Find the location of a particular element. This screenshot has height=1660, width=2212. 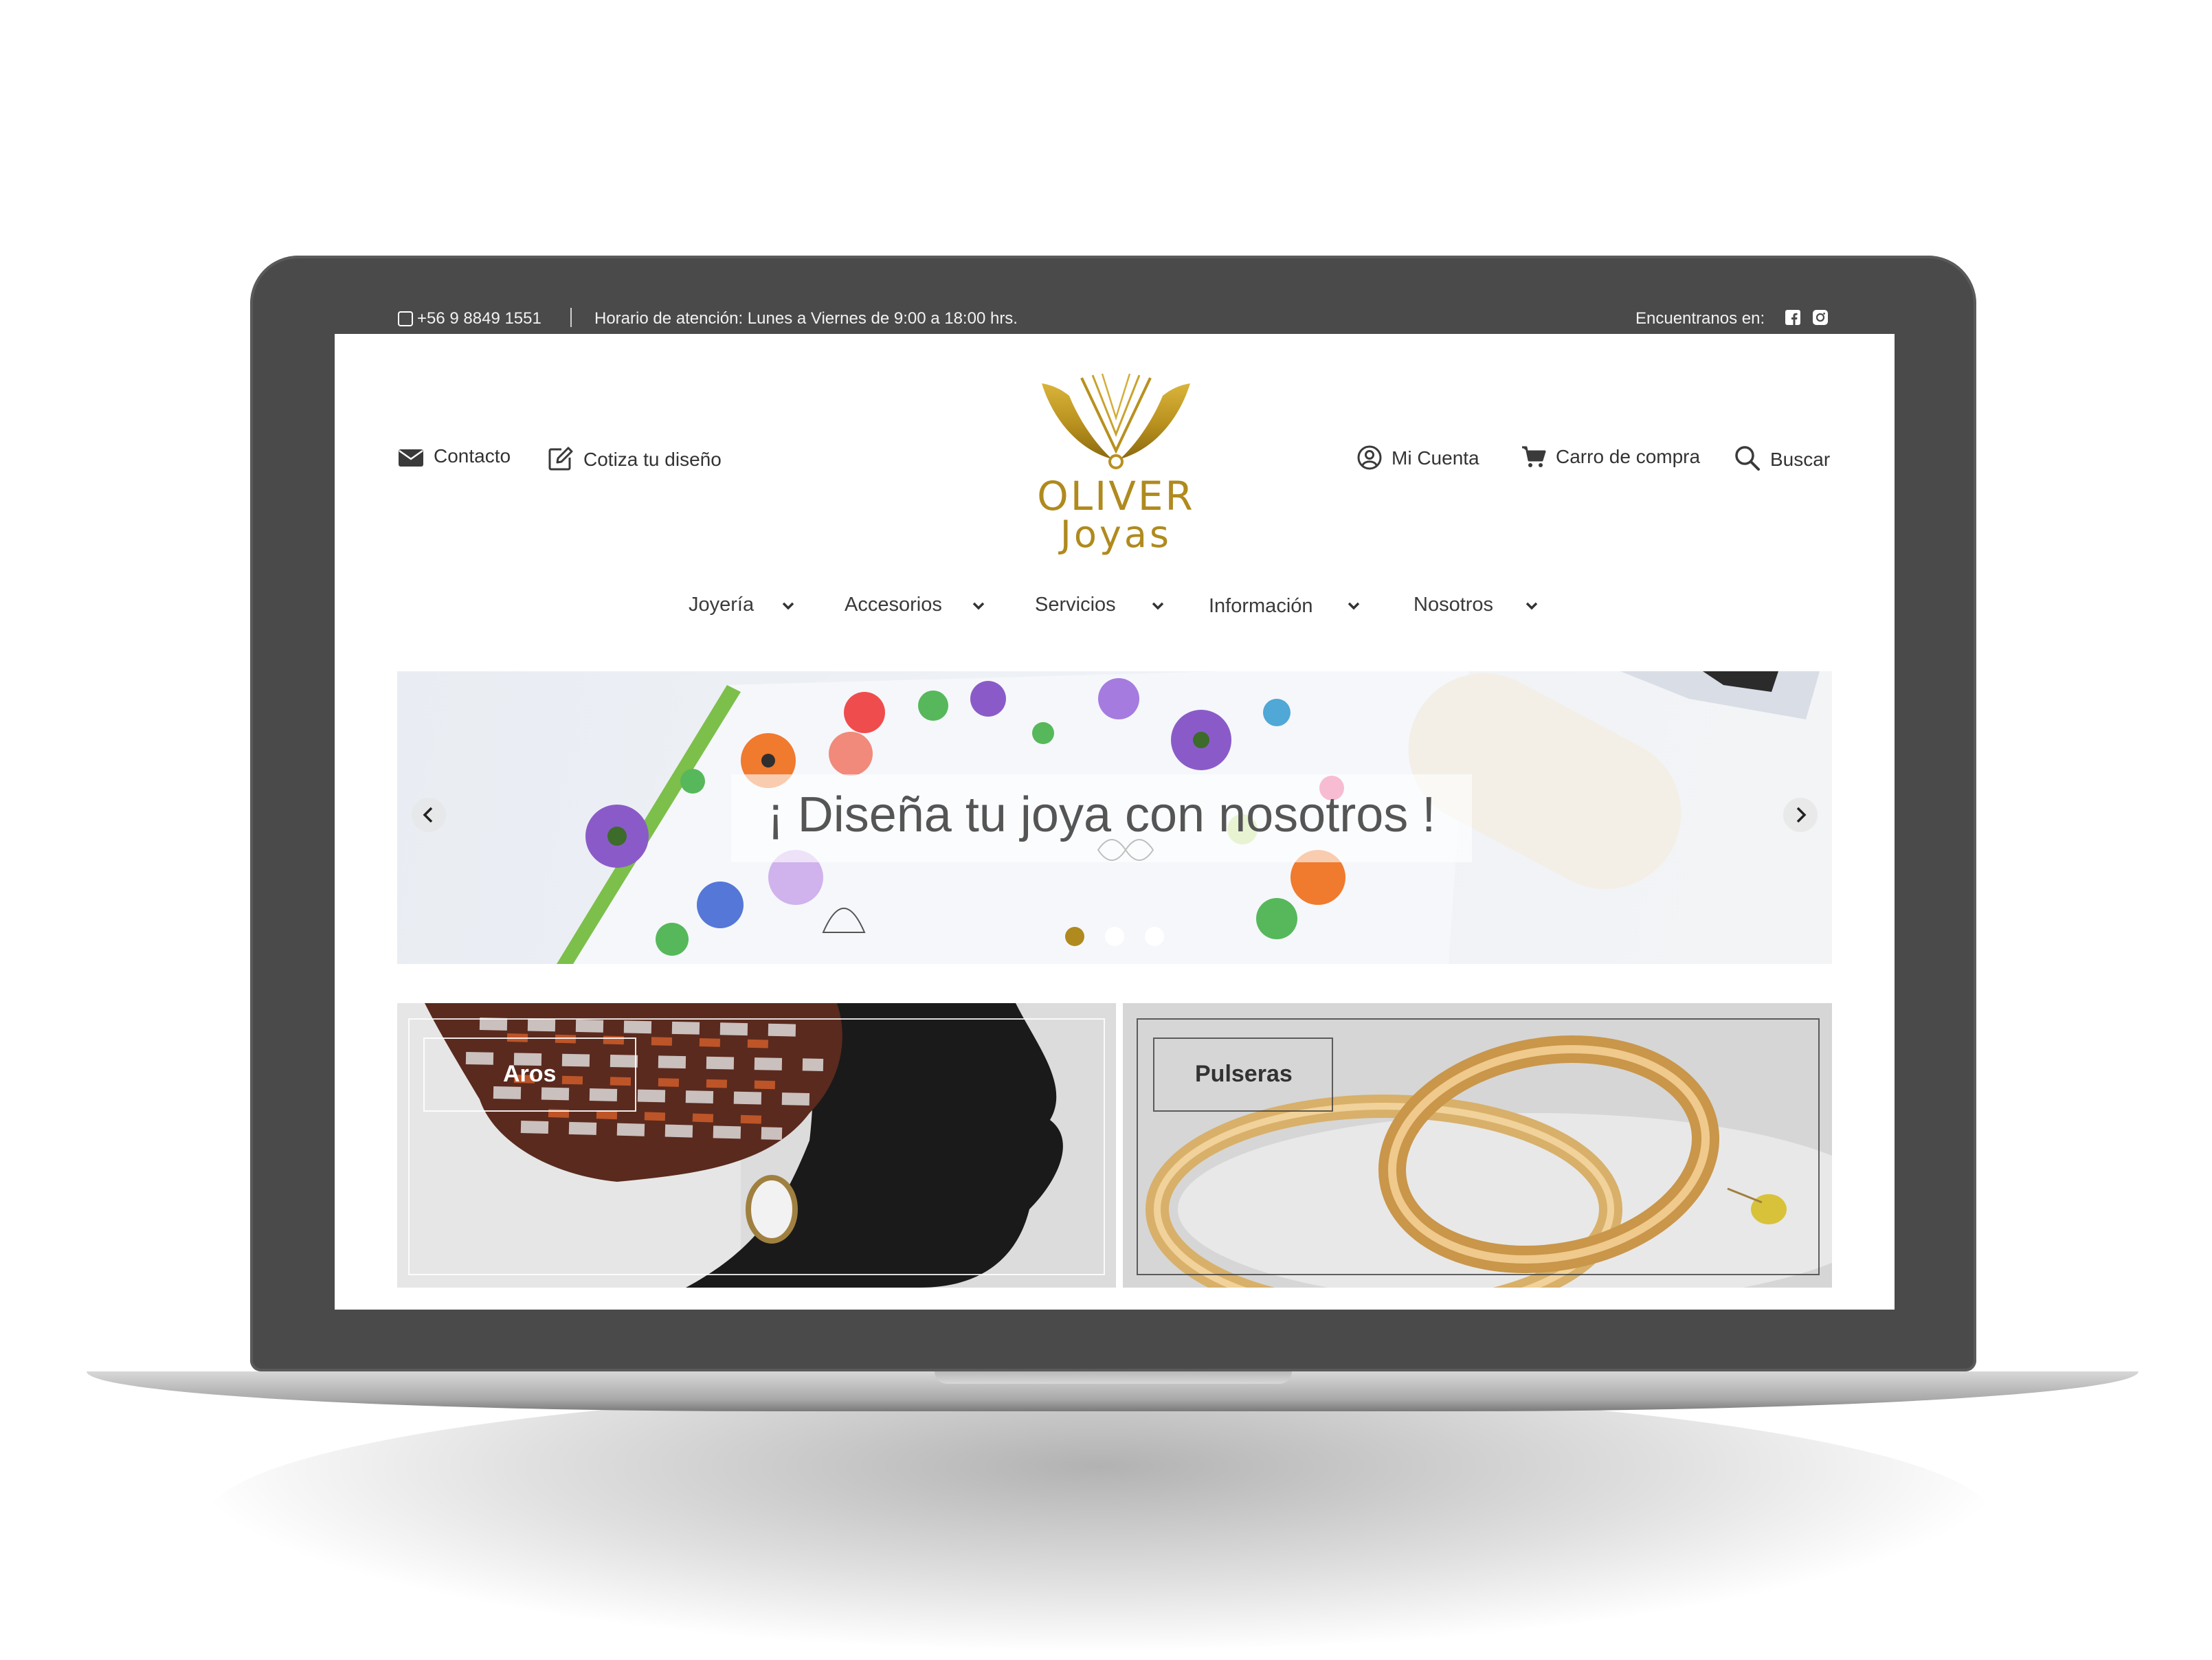

category-label-aros: Aros is located at coordinates (530, 1074).